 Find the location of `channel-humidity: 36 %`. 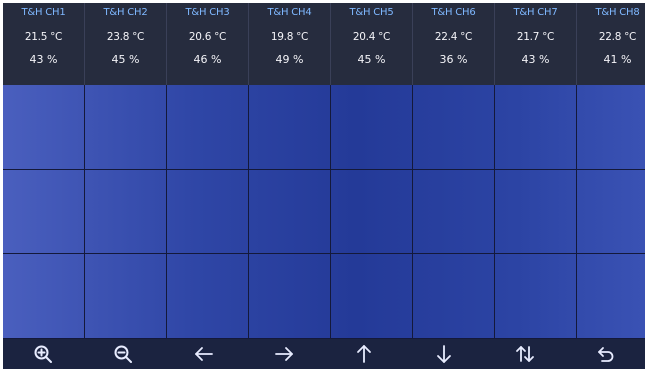

channel-humidity: 36 % is located at coordinates (453, 59).